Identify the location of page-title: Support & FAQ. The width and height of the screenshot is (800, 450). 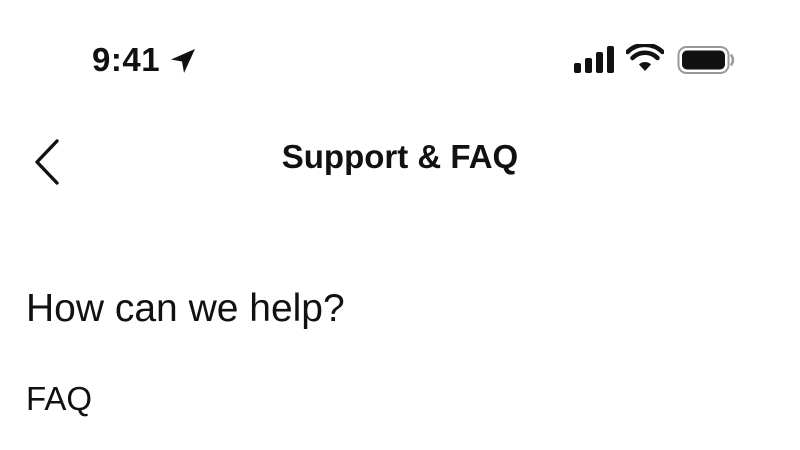
(400, 156).